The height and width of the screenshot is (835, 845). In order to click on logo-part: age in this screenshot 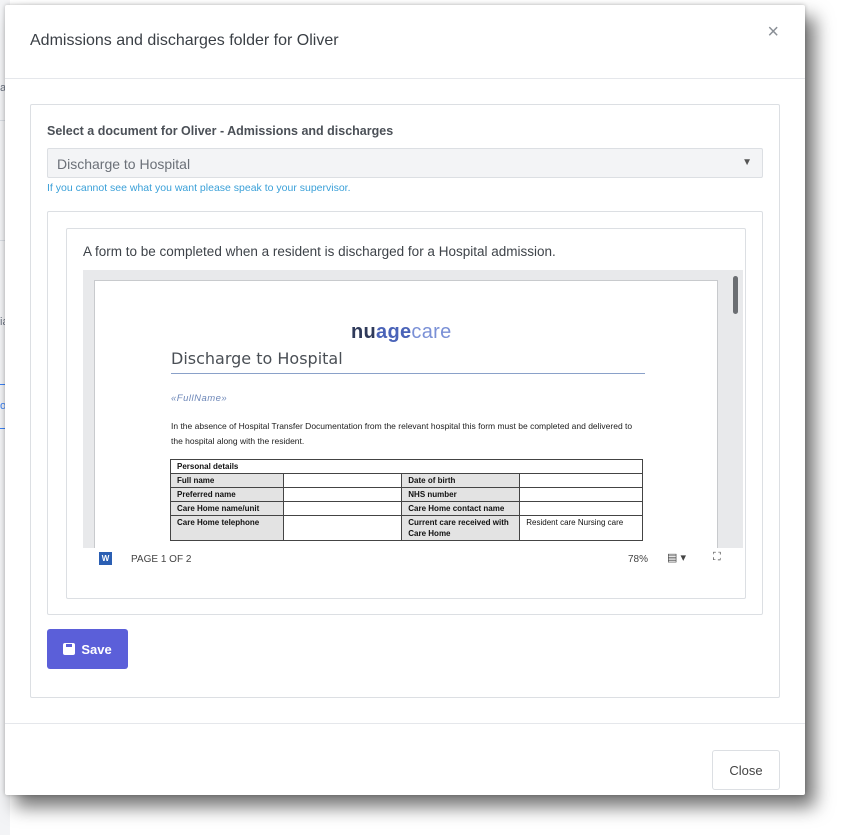, I will do `click(394, 332)`.